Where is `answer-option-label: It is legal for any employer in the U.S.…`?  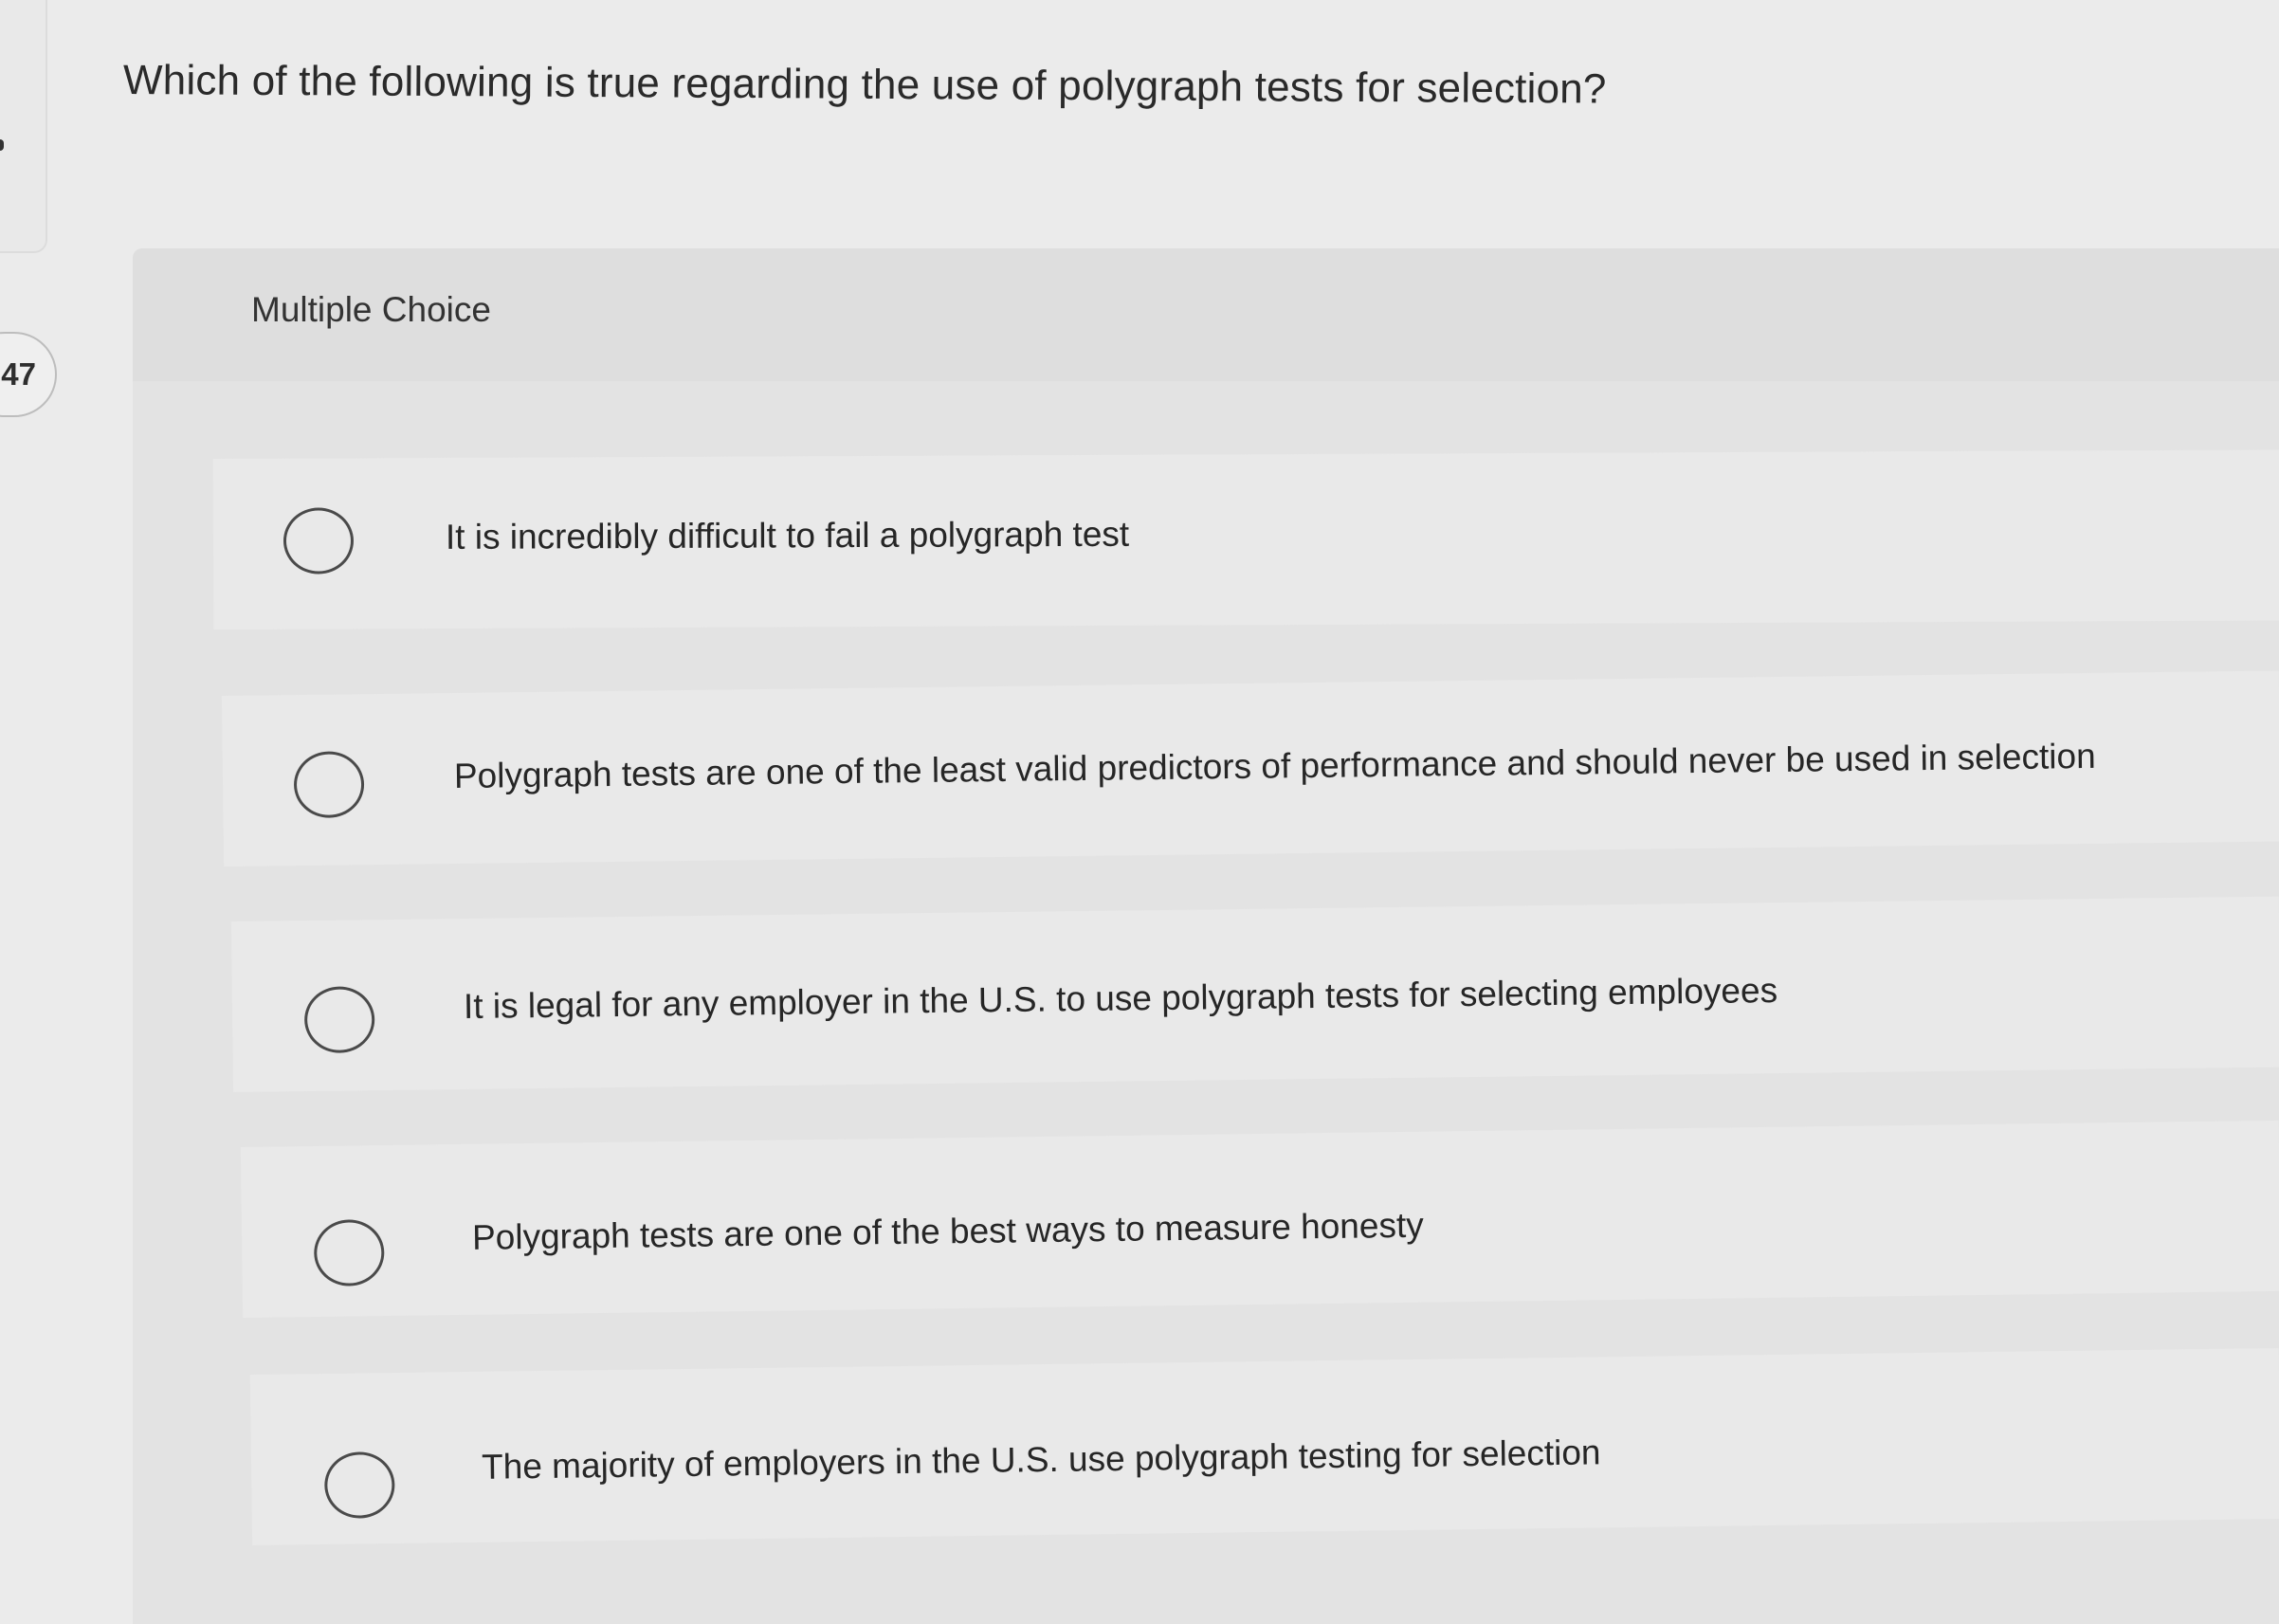
answer-option-label: It is legal for any employer in the U.S.… is located at coordinates (1121, 999).